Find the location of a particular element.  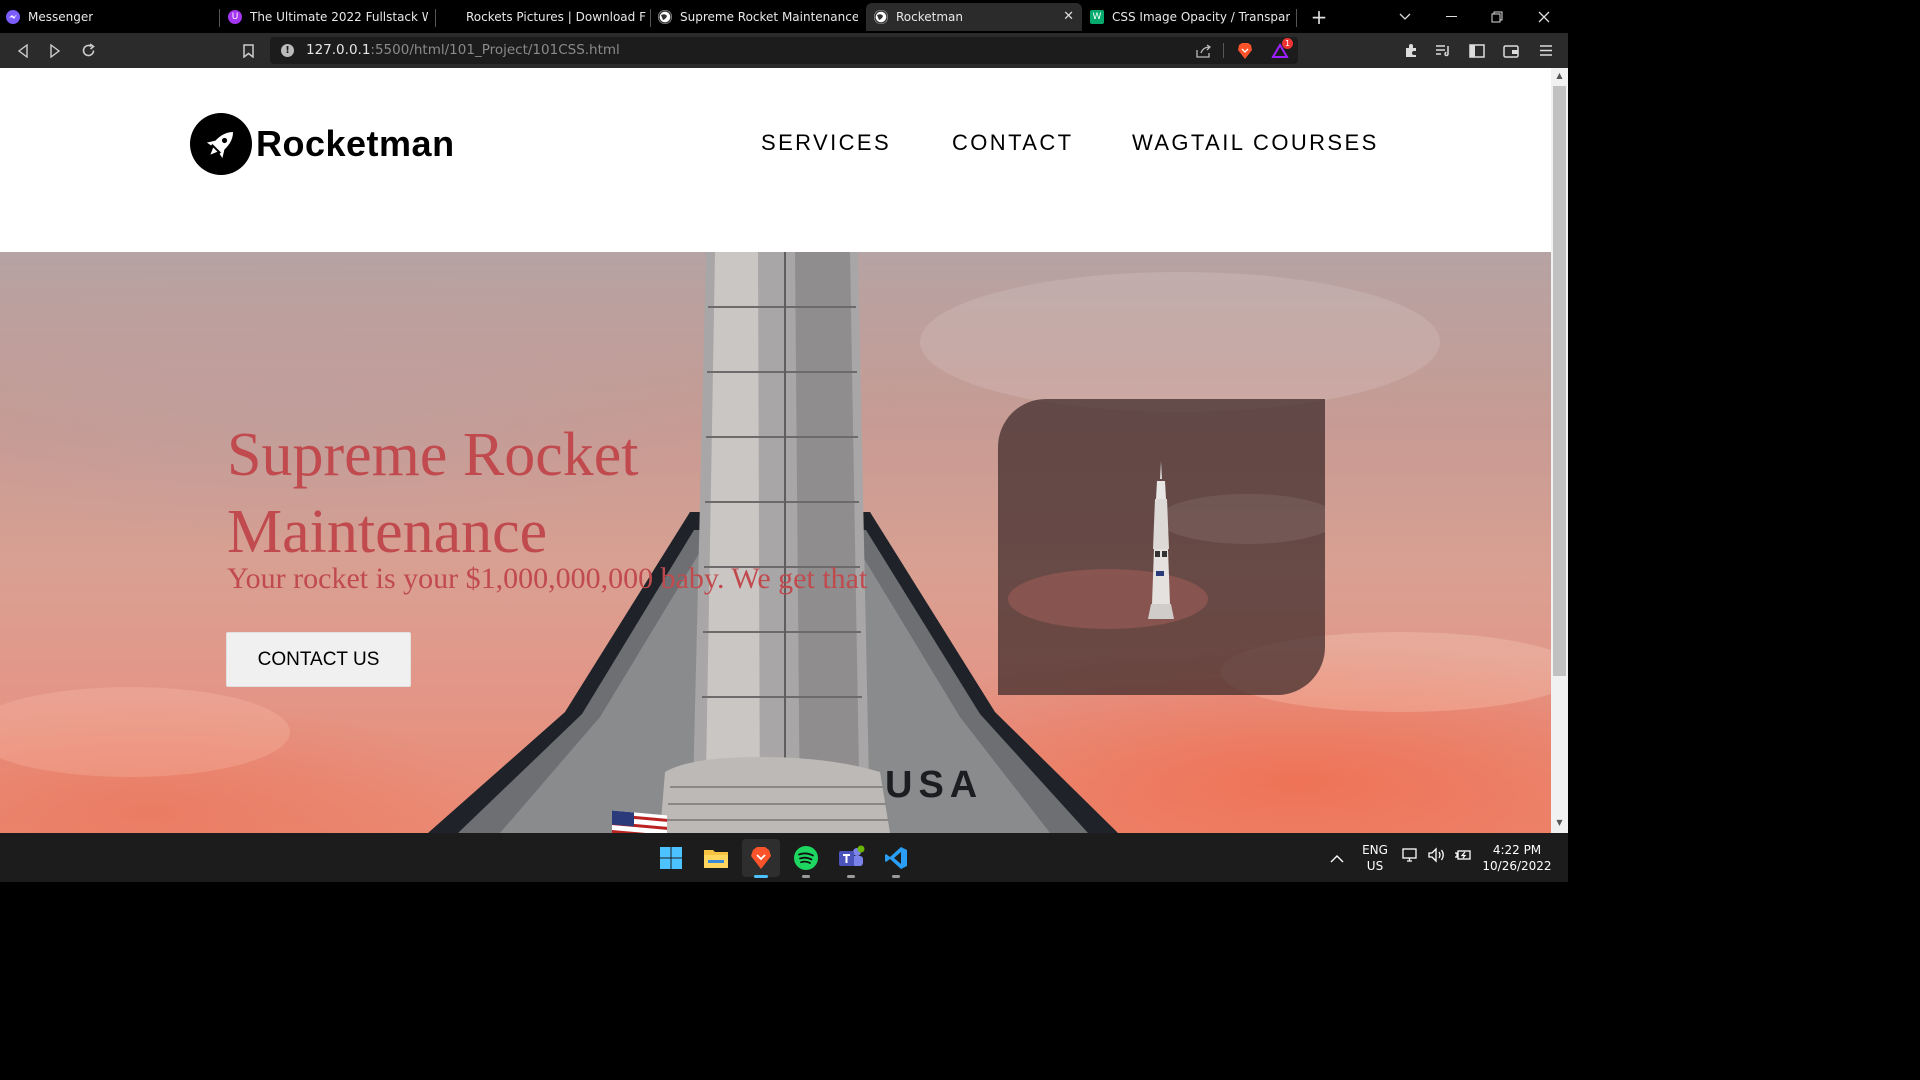

bookmark-button is located at coordinates (248, 50).